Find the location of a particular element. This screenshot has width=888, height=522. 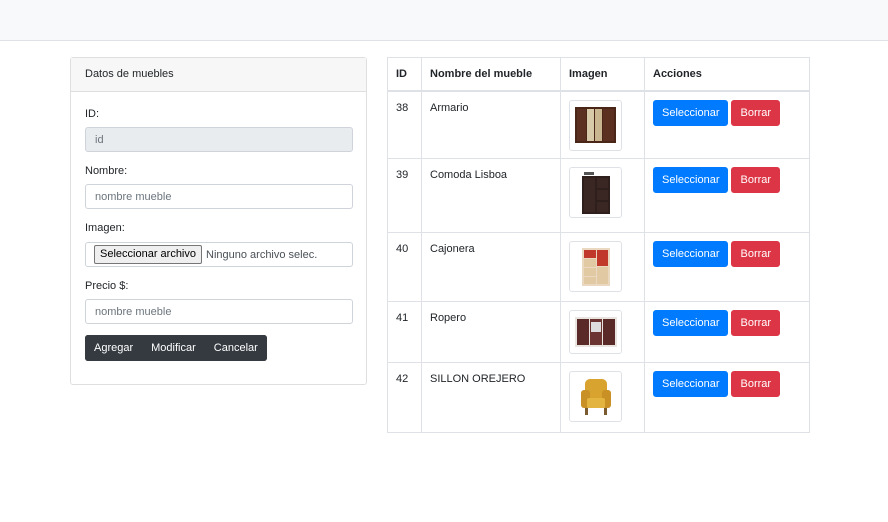

row-id: 42 is located at coordinates (404, 397).